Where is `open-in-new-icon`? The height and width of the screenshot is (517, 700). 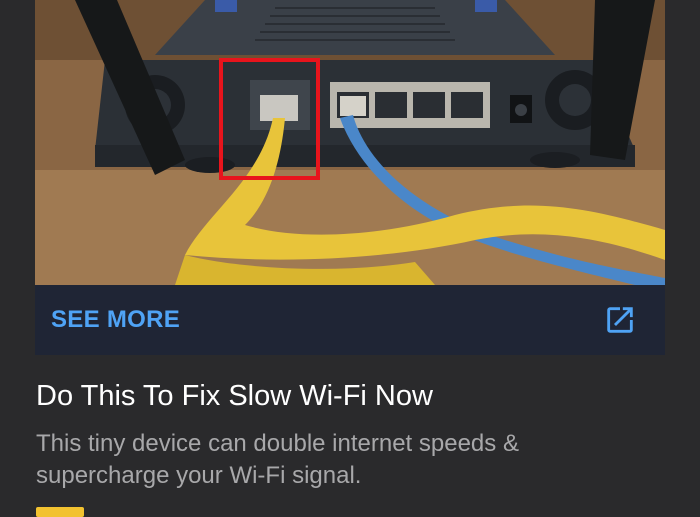
open-in-new-icon is located at coordinates (620, 320).